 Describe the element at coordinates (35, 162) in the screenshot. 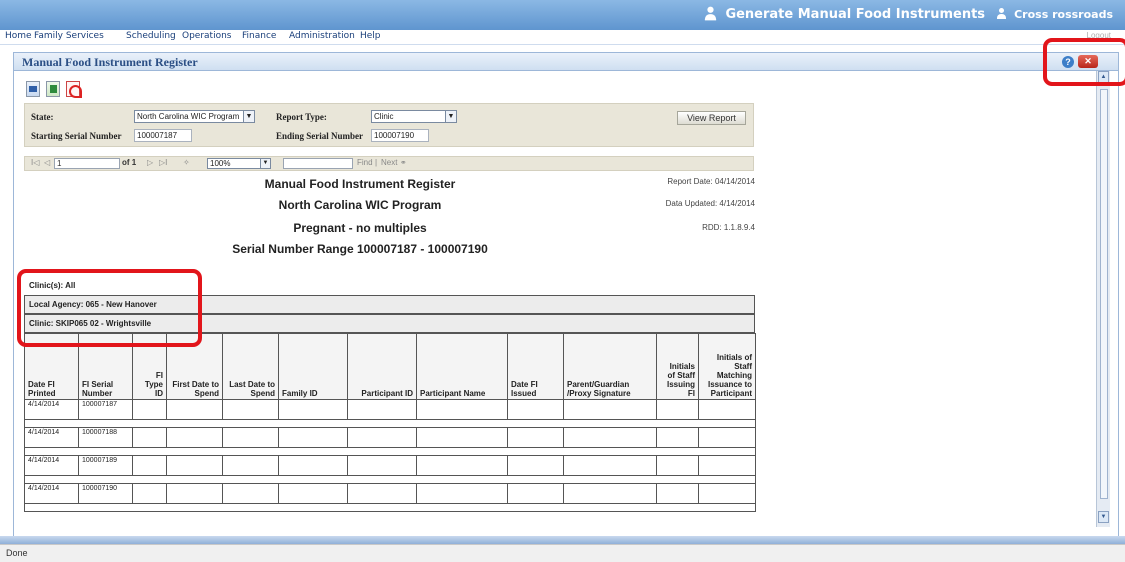

I see `first-page-icon: I◁` at that location.